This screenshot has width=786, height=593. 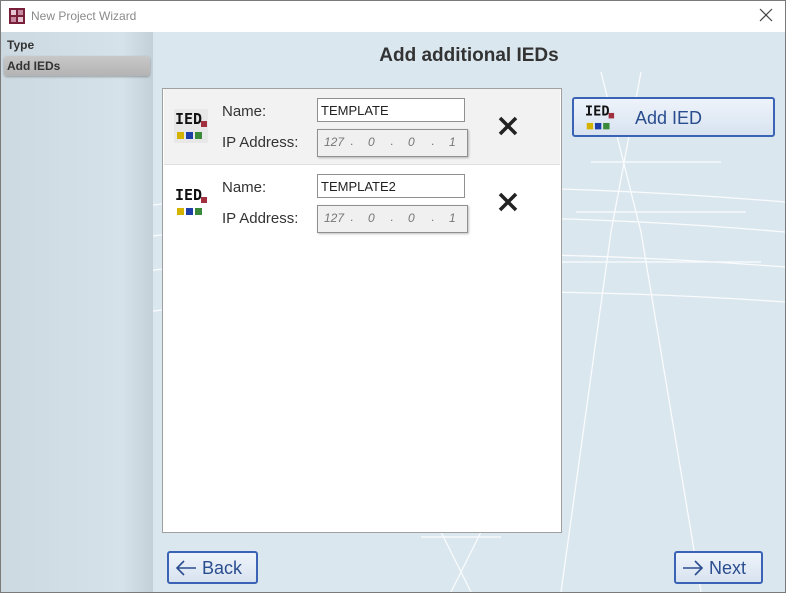 What do you see at coordinates (393, 16) in the screenshot?
I see `title-bar: New Project Wizard` at bounding box center [393, 16].